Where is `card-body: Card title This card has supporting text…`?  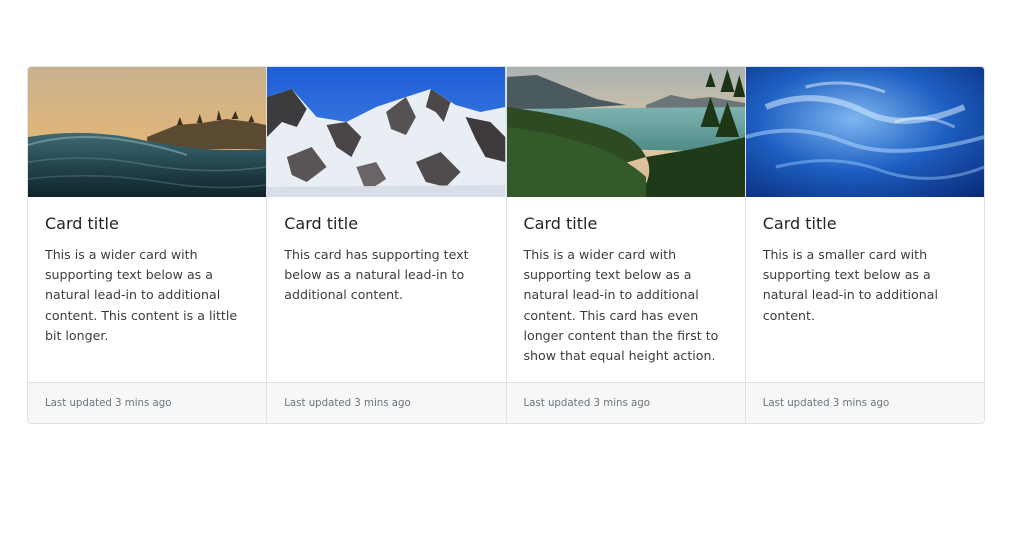 card-body: Card title This card has supporting text… is located at coordinates (386, 289).